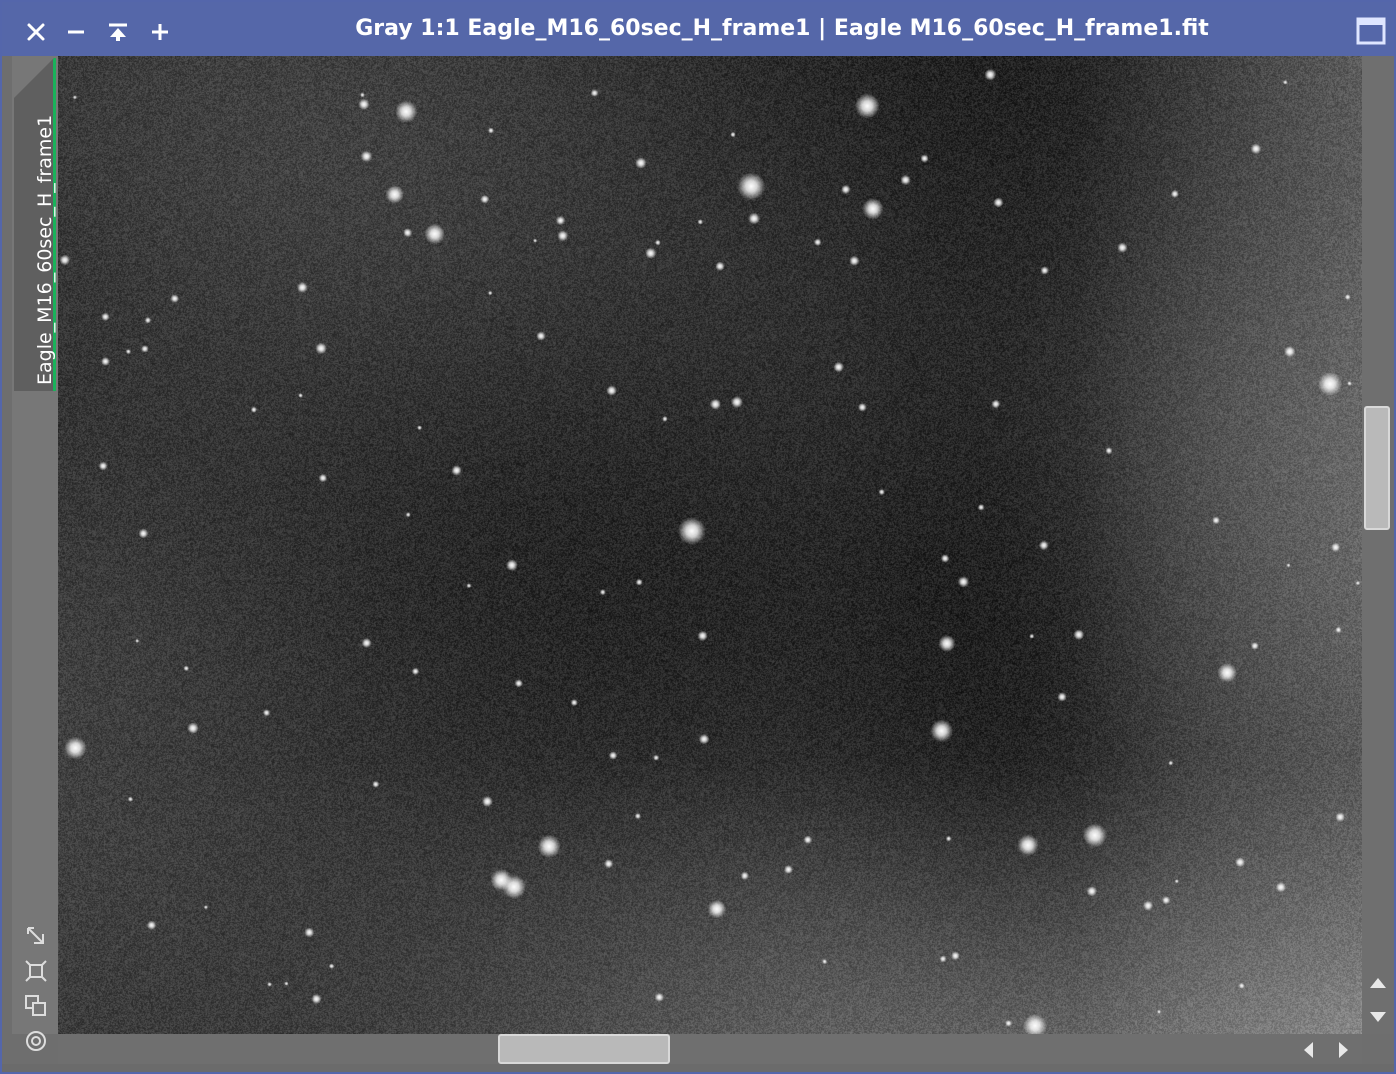  Describe the element at coordinates (1309, 1050) in the screenshot. I see `scroll-left-icon` at that location.